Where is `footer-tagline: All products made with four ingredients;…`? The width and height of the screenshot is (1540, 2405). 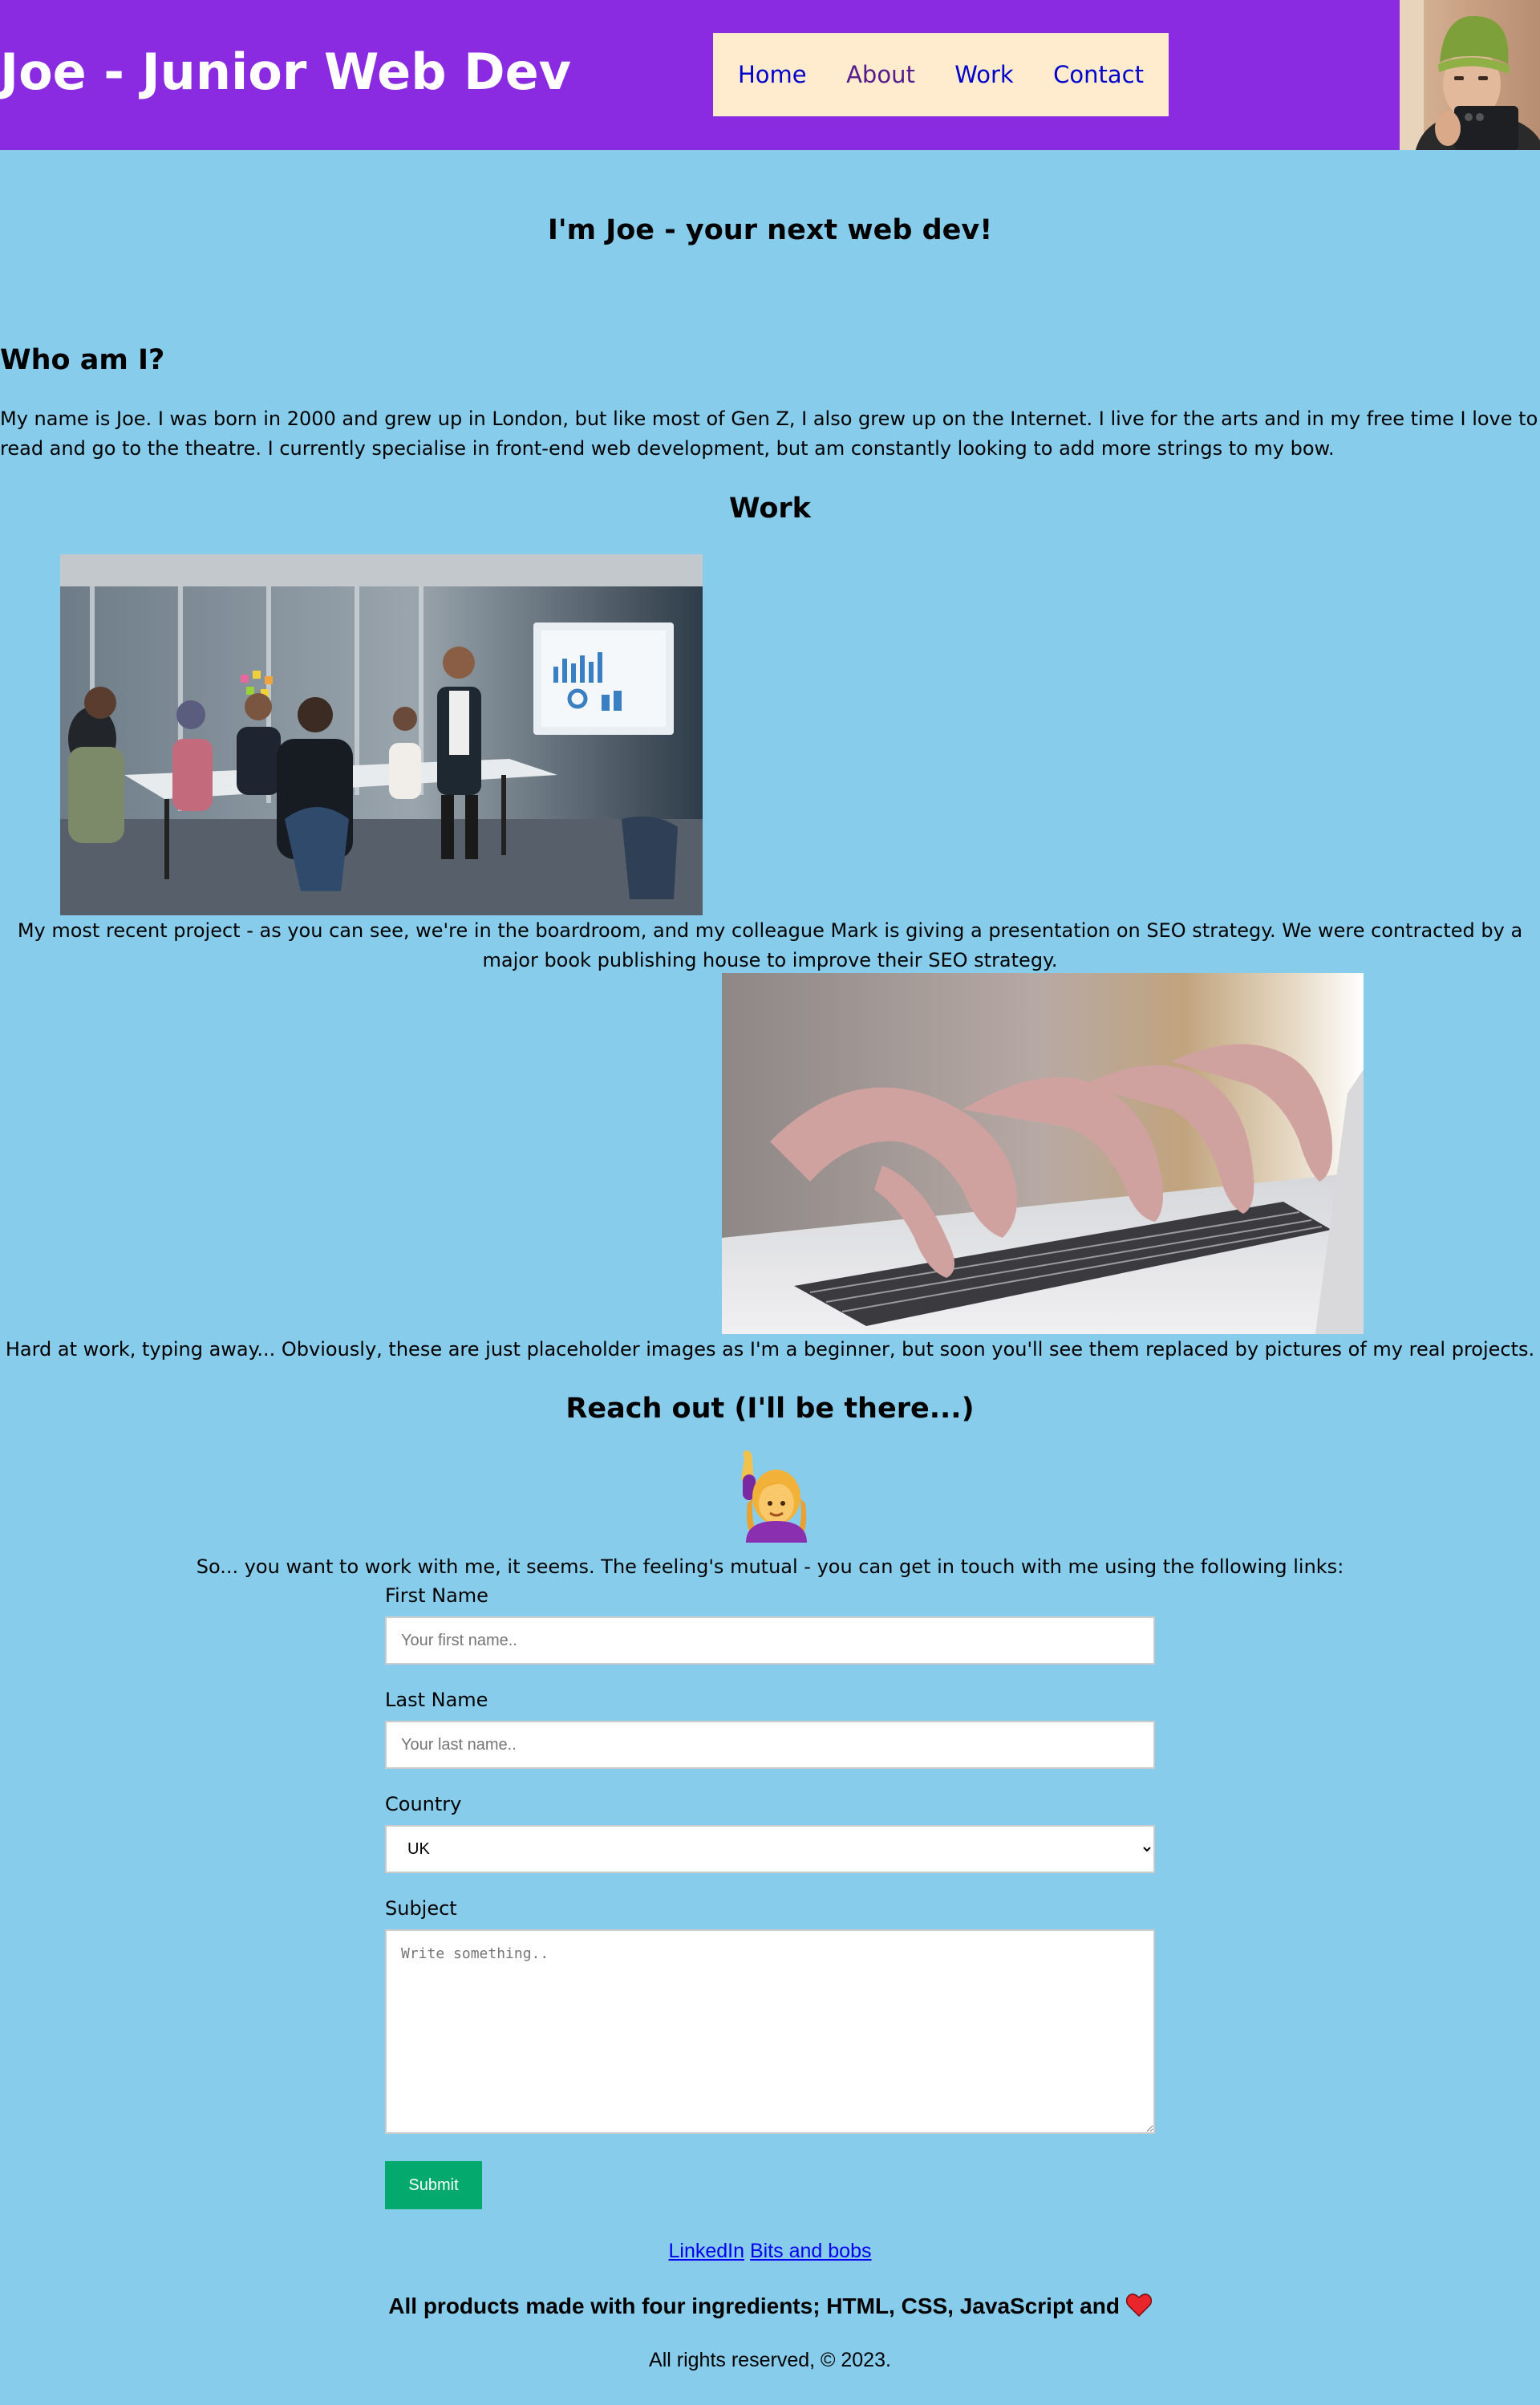
footer-tagline: All products made with four ingredients;… is located at coordinates (770, 2306).